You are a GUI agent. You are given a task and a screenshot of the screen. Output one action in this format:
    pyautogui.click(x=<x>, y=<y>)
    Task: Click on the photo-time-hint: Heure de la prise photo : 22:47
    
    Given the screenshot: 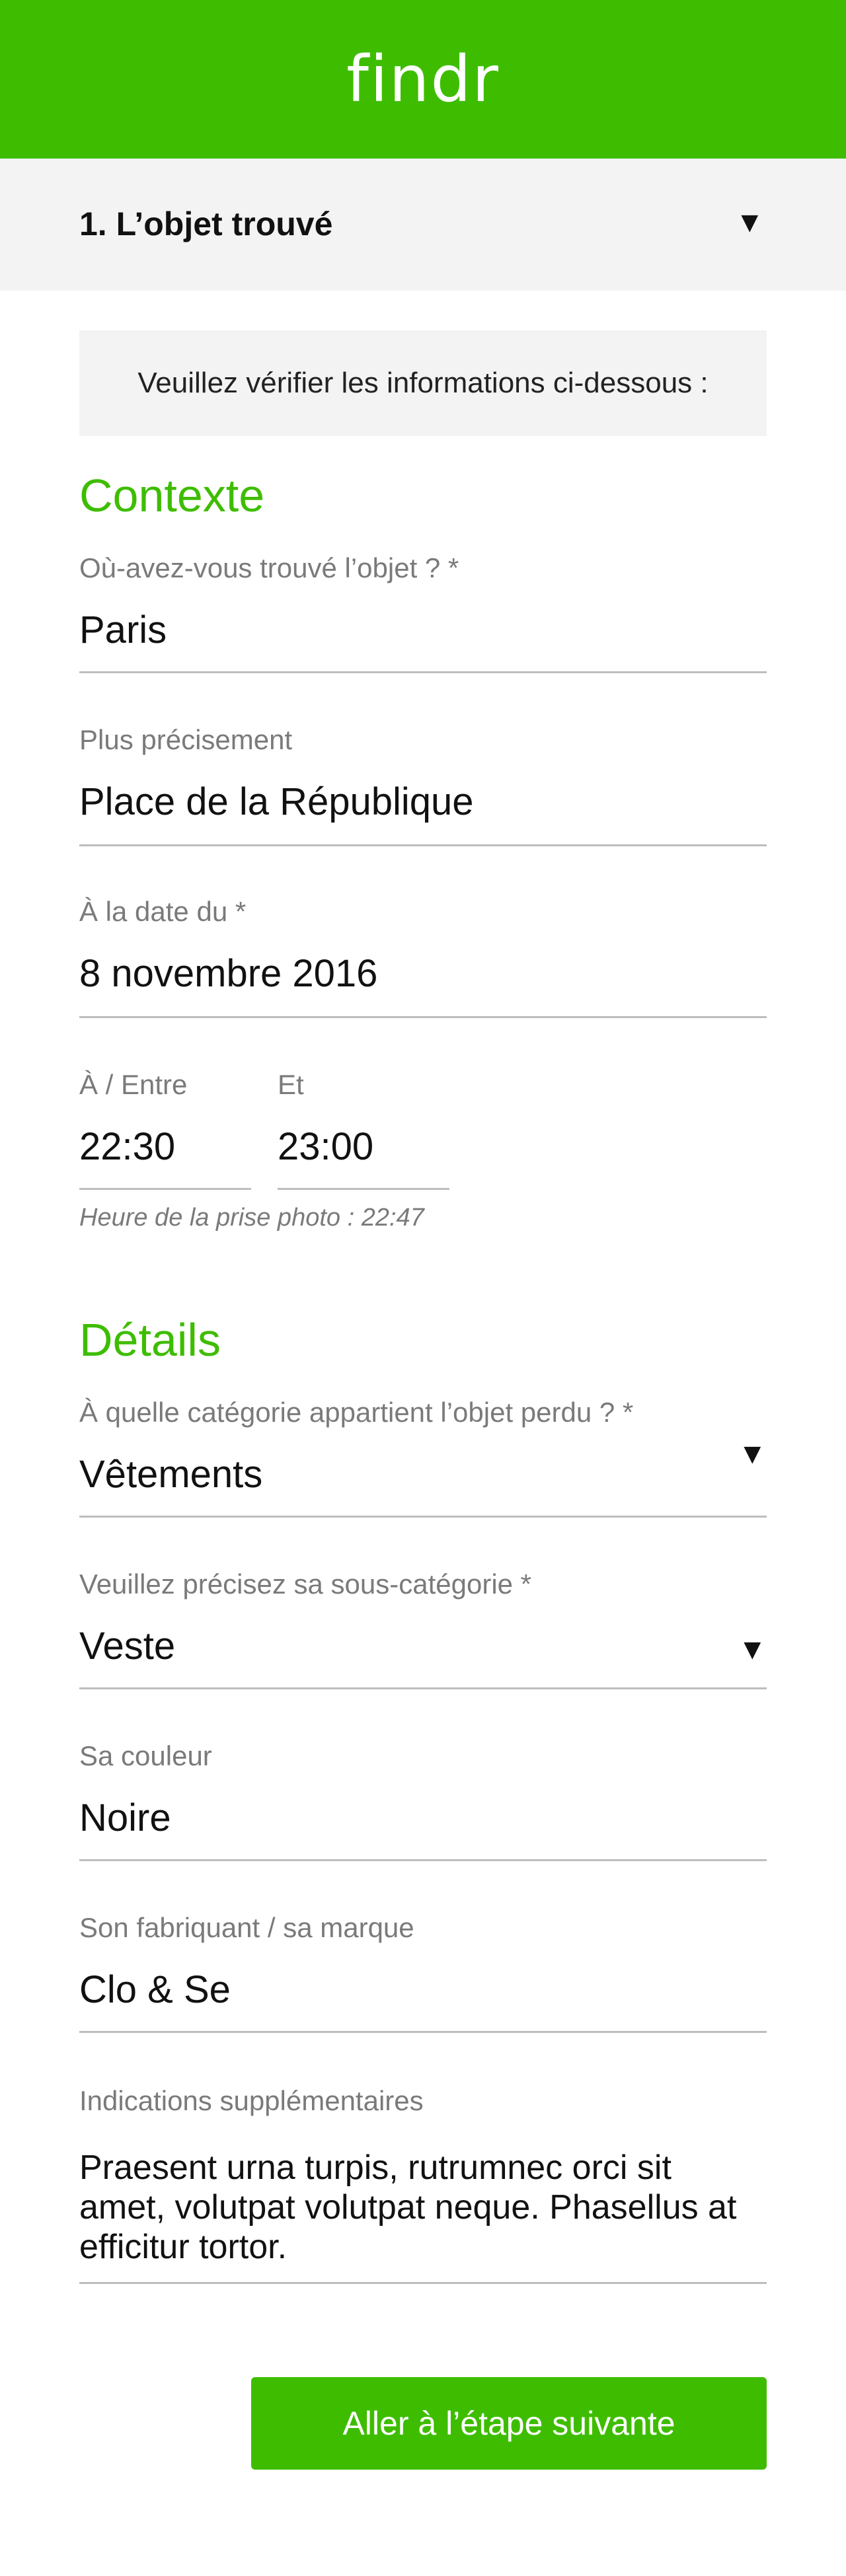 What is the action you would take?
    pyautogui.click(x=251, y=1218)
    